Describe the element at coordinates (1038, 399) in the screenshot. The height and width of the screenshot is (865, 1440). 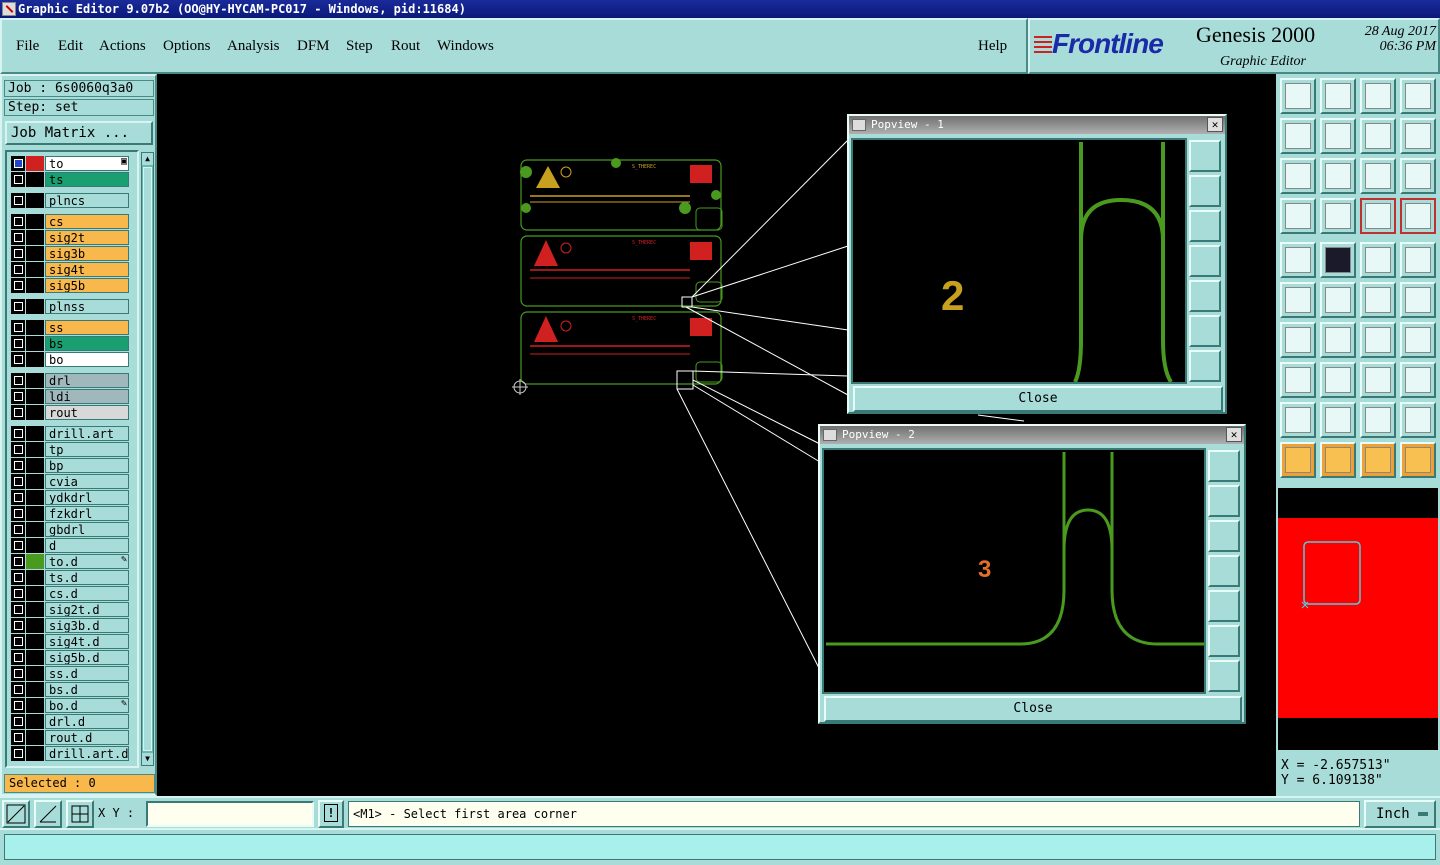
I see `popview-1-close-button: Close` at that location.